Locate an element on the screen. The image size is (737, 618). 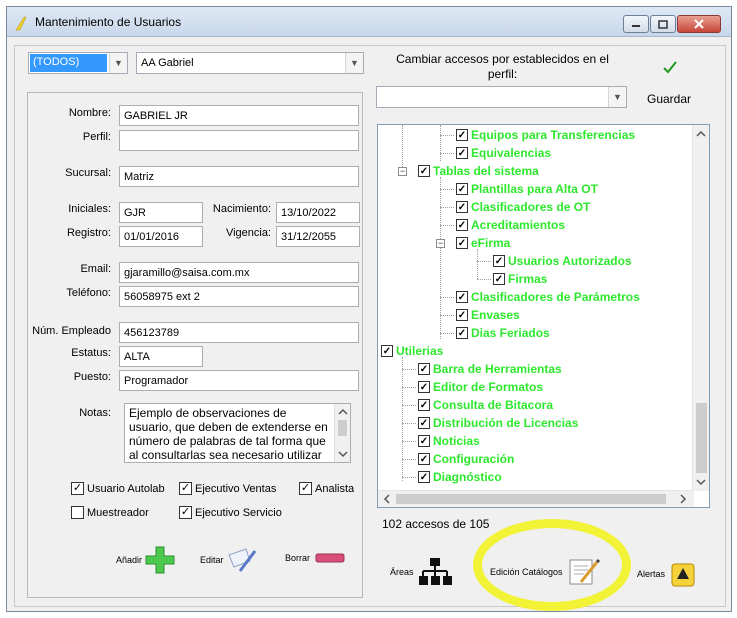
estatus-field: ALTA is located at coordinates (161, 356).